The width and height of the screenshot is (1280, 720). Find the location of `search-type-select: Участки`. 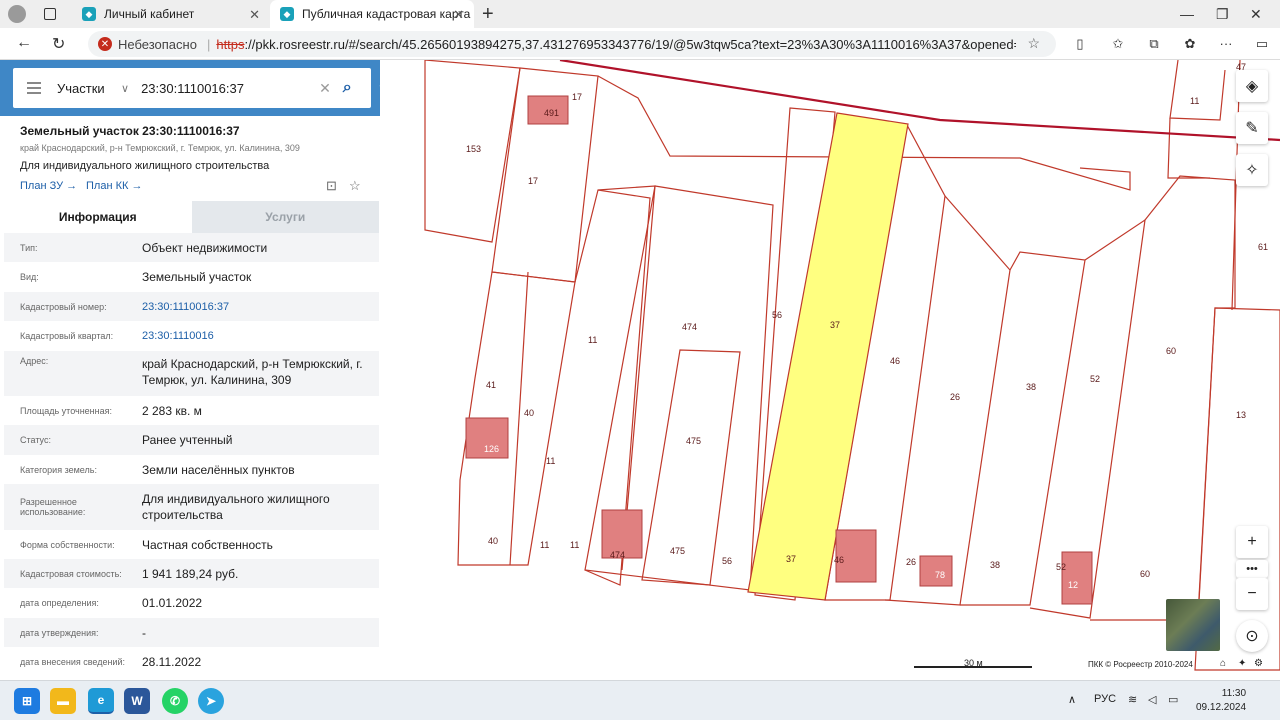

search-type-select: Участки is located at coordinates (89, 88).